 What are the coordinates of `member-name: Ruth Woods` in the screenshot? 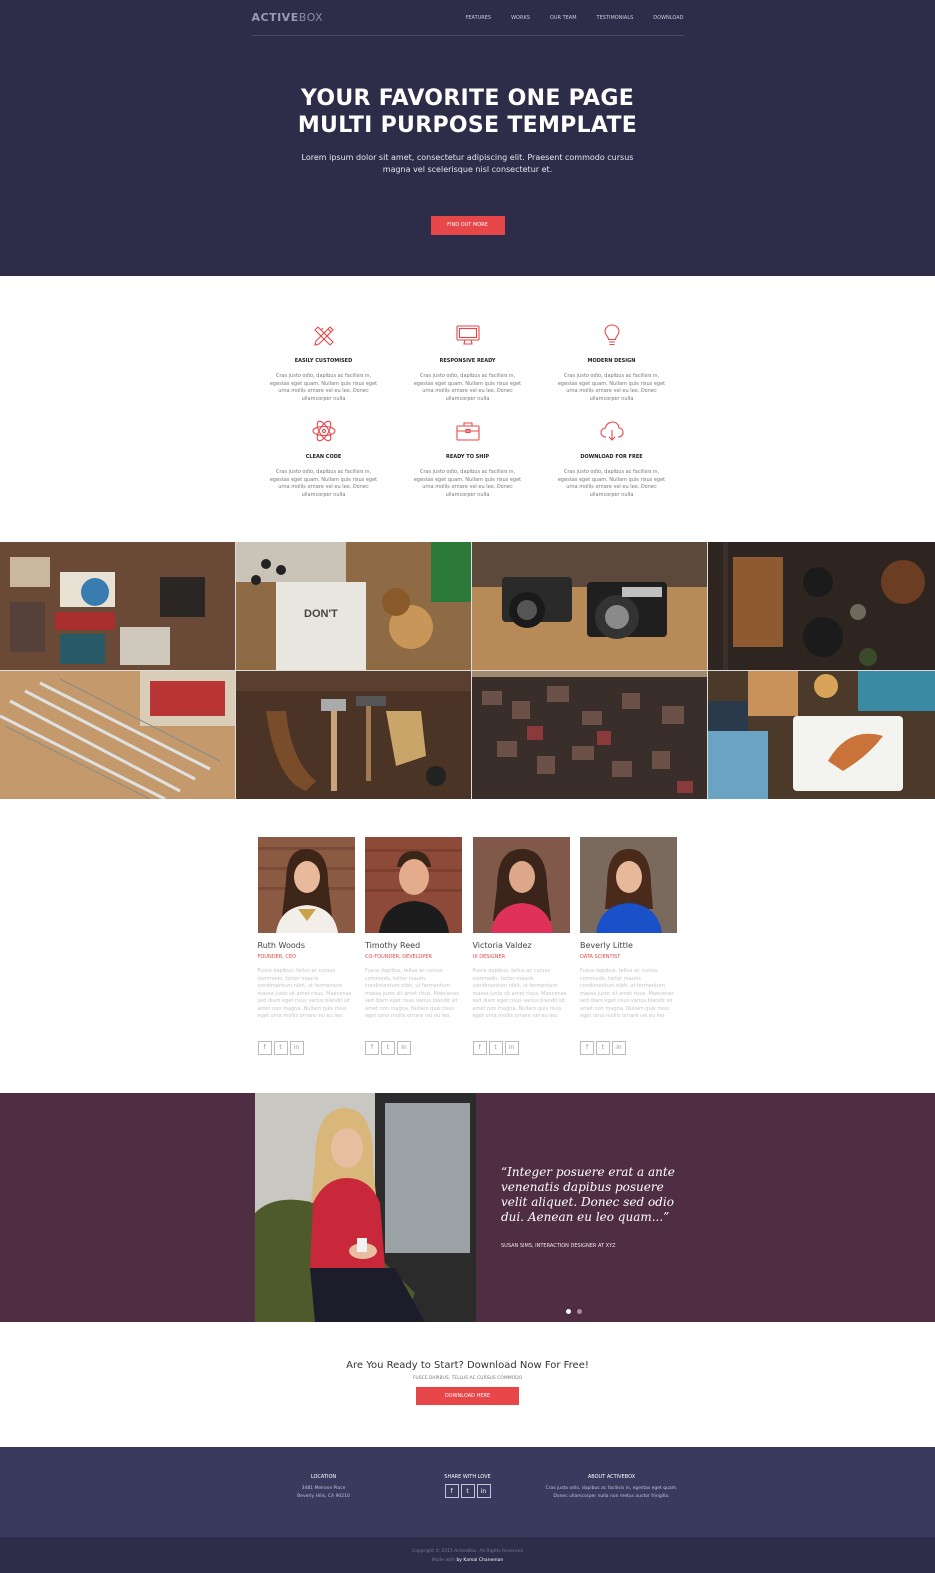 It's located at (281, 945).